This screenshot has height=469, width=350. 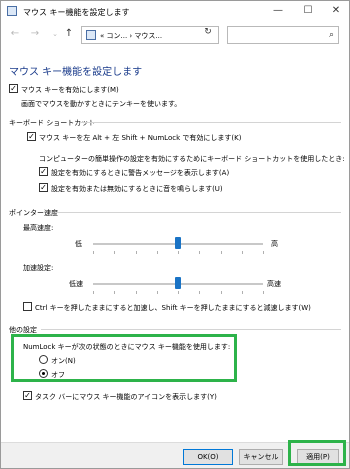 I want to click on page-title: マウス キー機能を設定します, so click(x=76, y=72).